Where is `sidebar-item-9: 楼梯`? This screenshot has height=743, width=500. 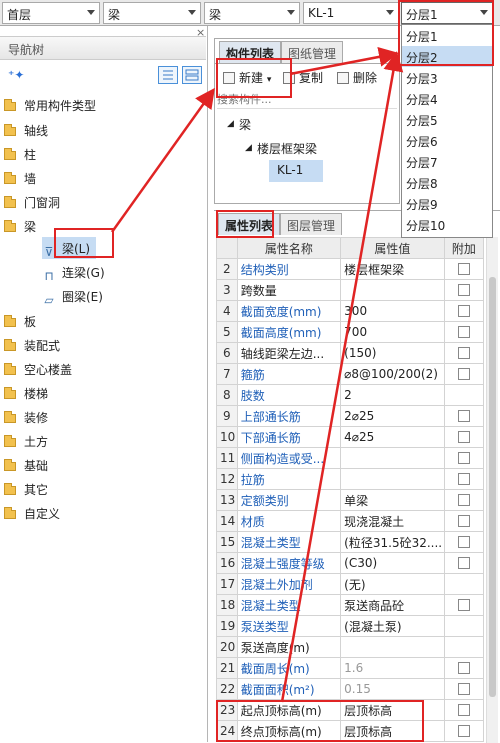
sidebar-item-9: 楼梯 is located at coordinates (26, 393).